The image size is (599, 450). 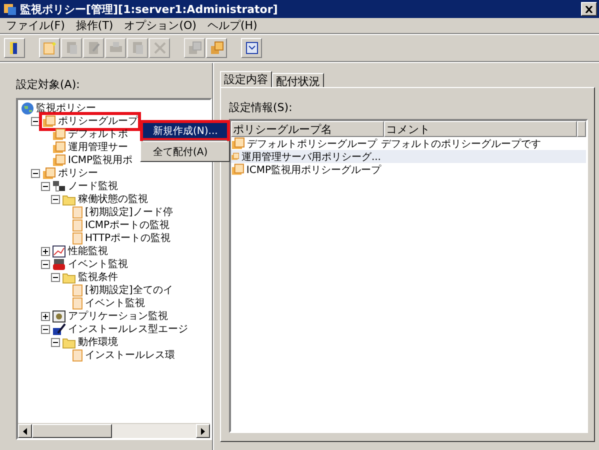 What do you see at coordinates (70, 173) in the screenshot?
I see `tree-item: ポリシー` at bounding box center [70, 173].